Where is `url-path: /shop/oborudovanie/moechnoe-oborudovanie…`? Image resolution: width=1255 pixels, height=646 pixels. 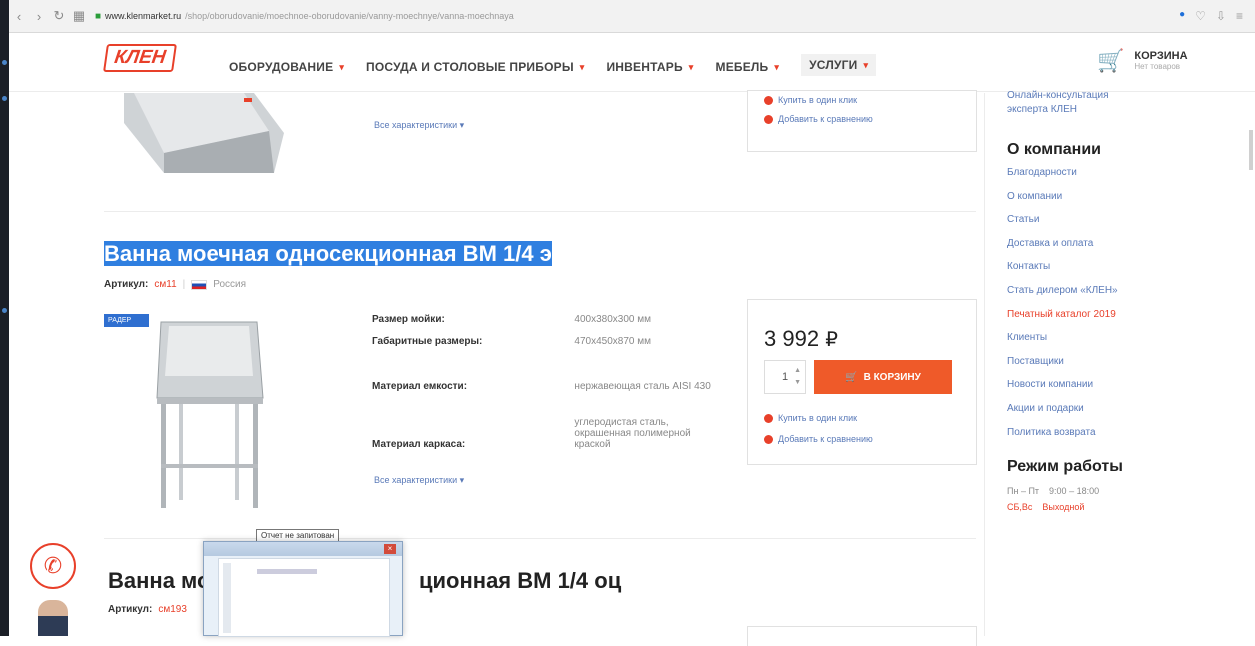 url-path: /shop/oborudovanie/moechnoe-oborudovanie… is located at coordinates (349, 16).